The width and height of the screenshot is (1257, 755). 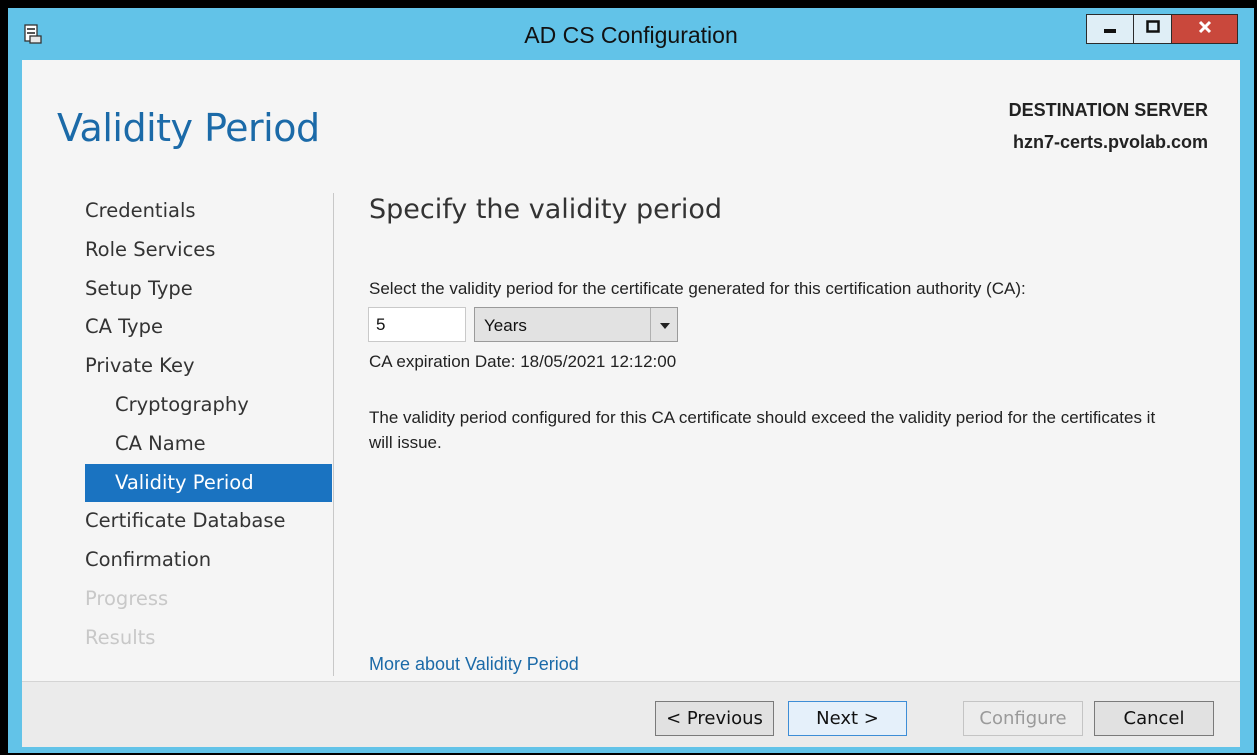 I want to click on nav-item-certificate-database: Certificate Database, so click(x=208, y=521).